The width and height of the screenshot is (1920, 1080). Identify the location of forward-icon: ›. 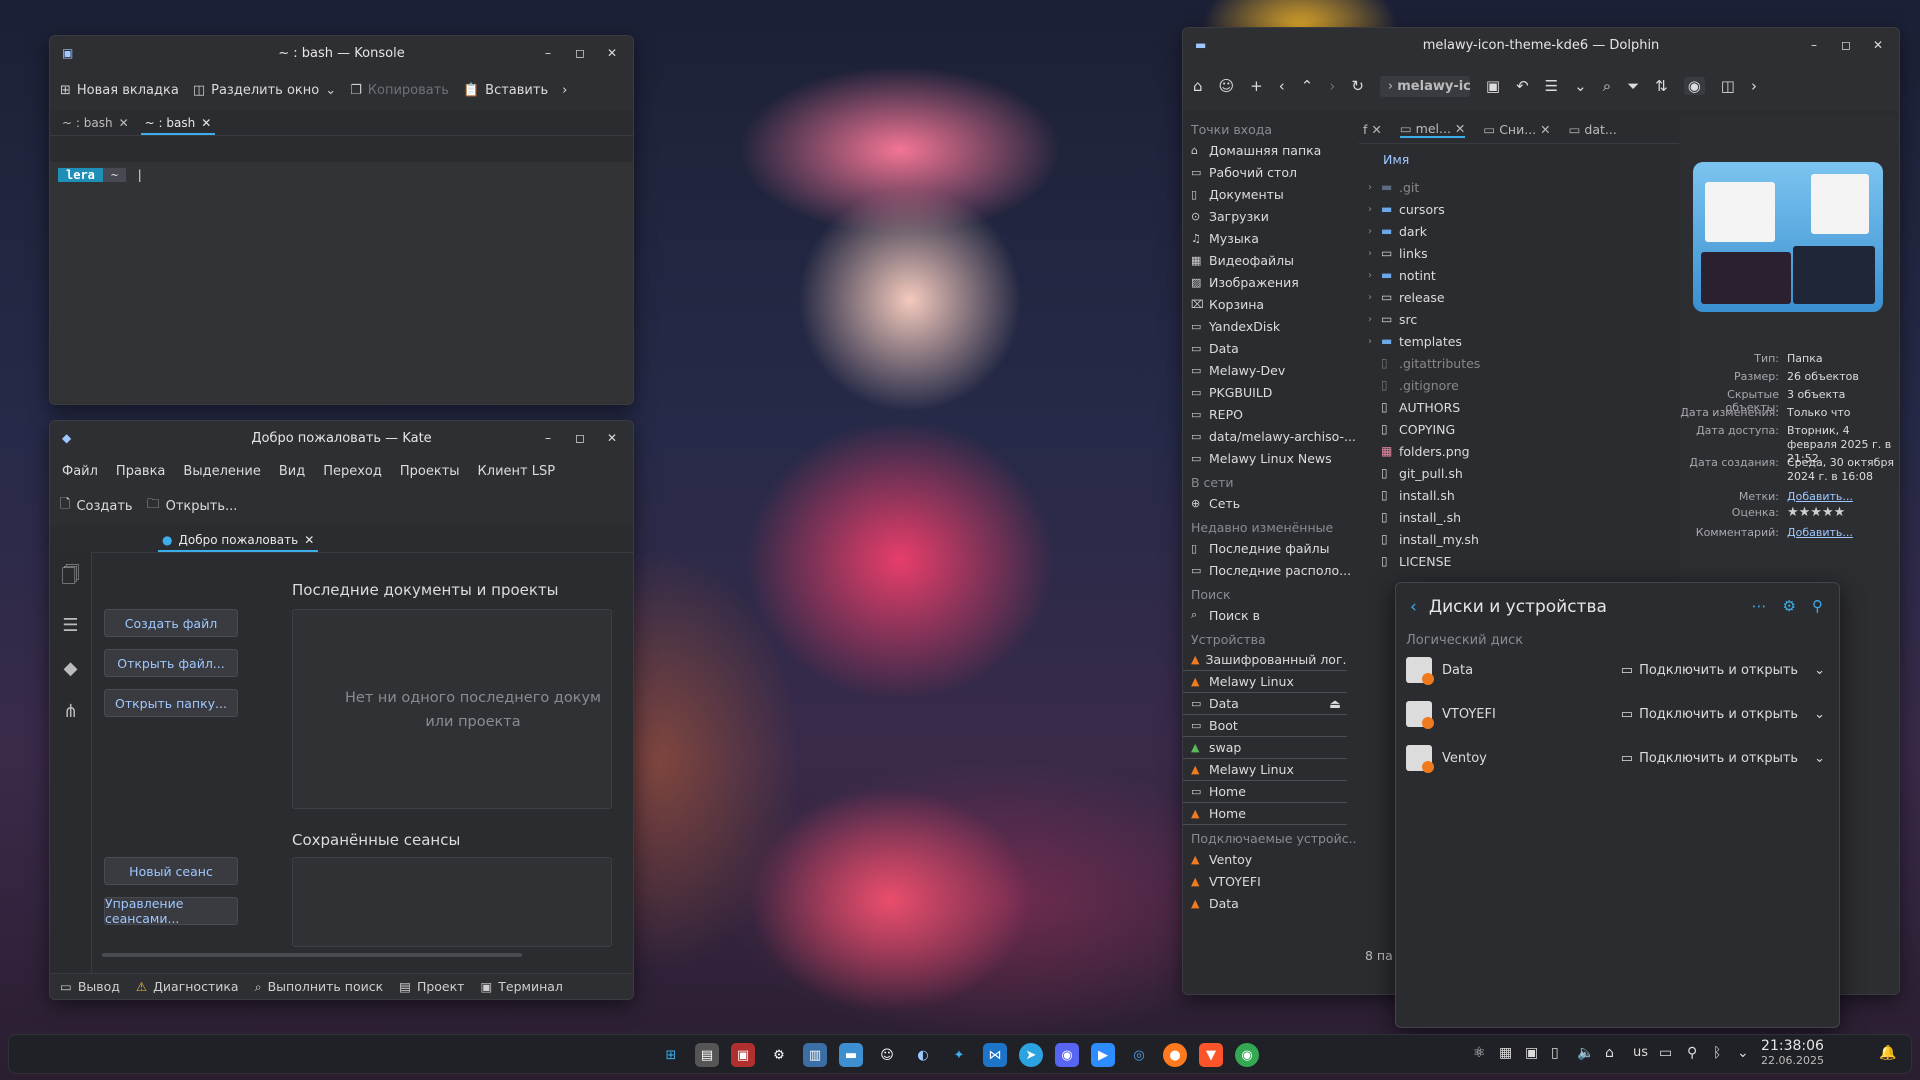
(1332, 86).